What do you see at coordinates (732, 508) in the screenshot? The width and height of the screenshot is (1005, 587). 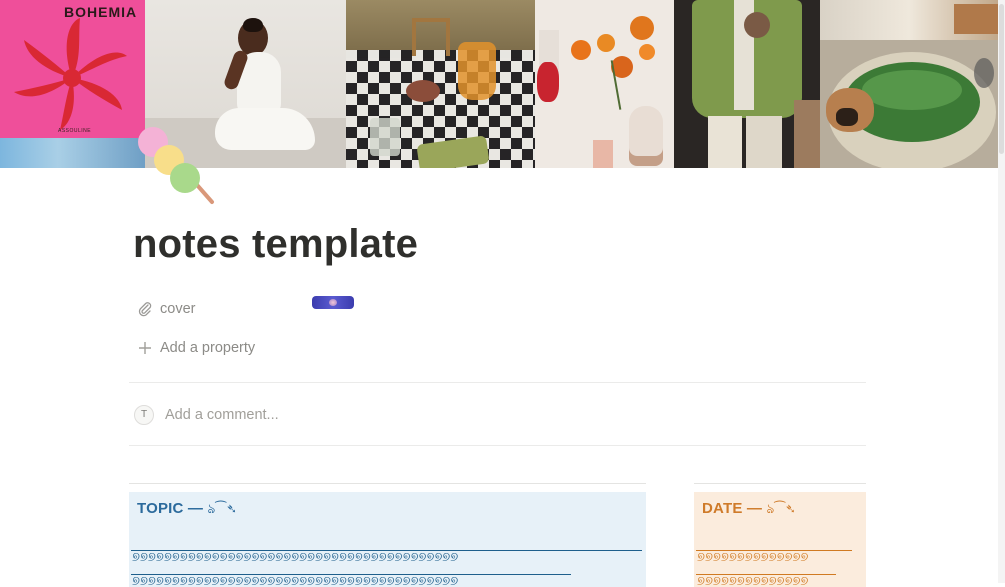 I see `date-label: DATE —` at bounding box center [732, 508].